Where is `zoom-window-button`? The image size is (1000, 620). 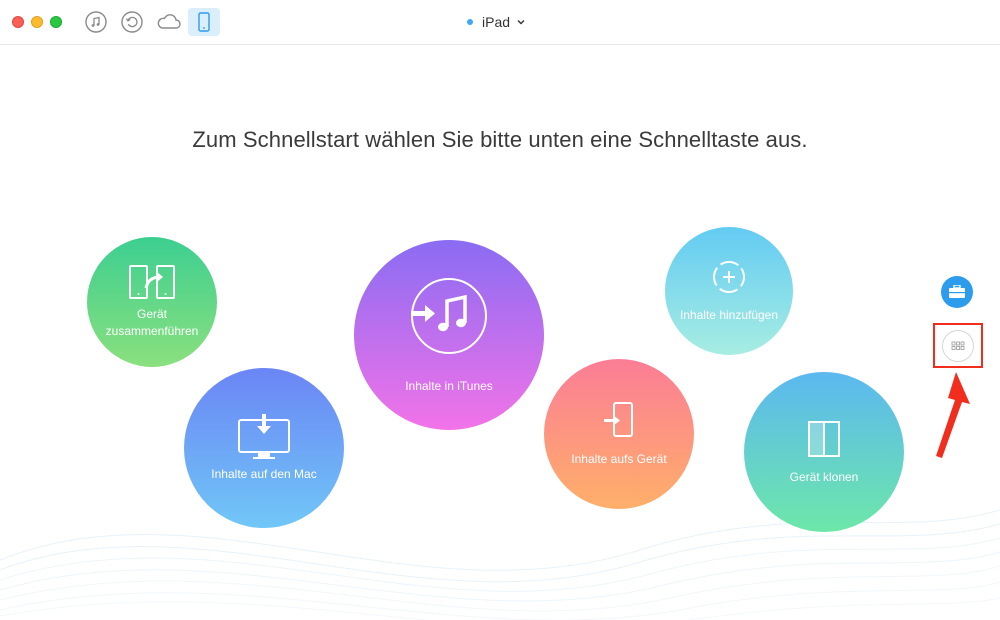
zoom-window-button is located at coordinates (56, 22).